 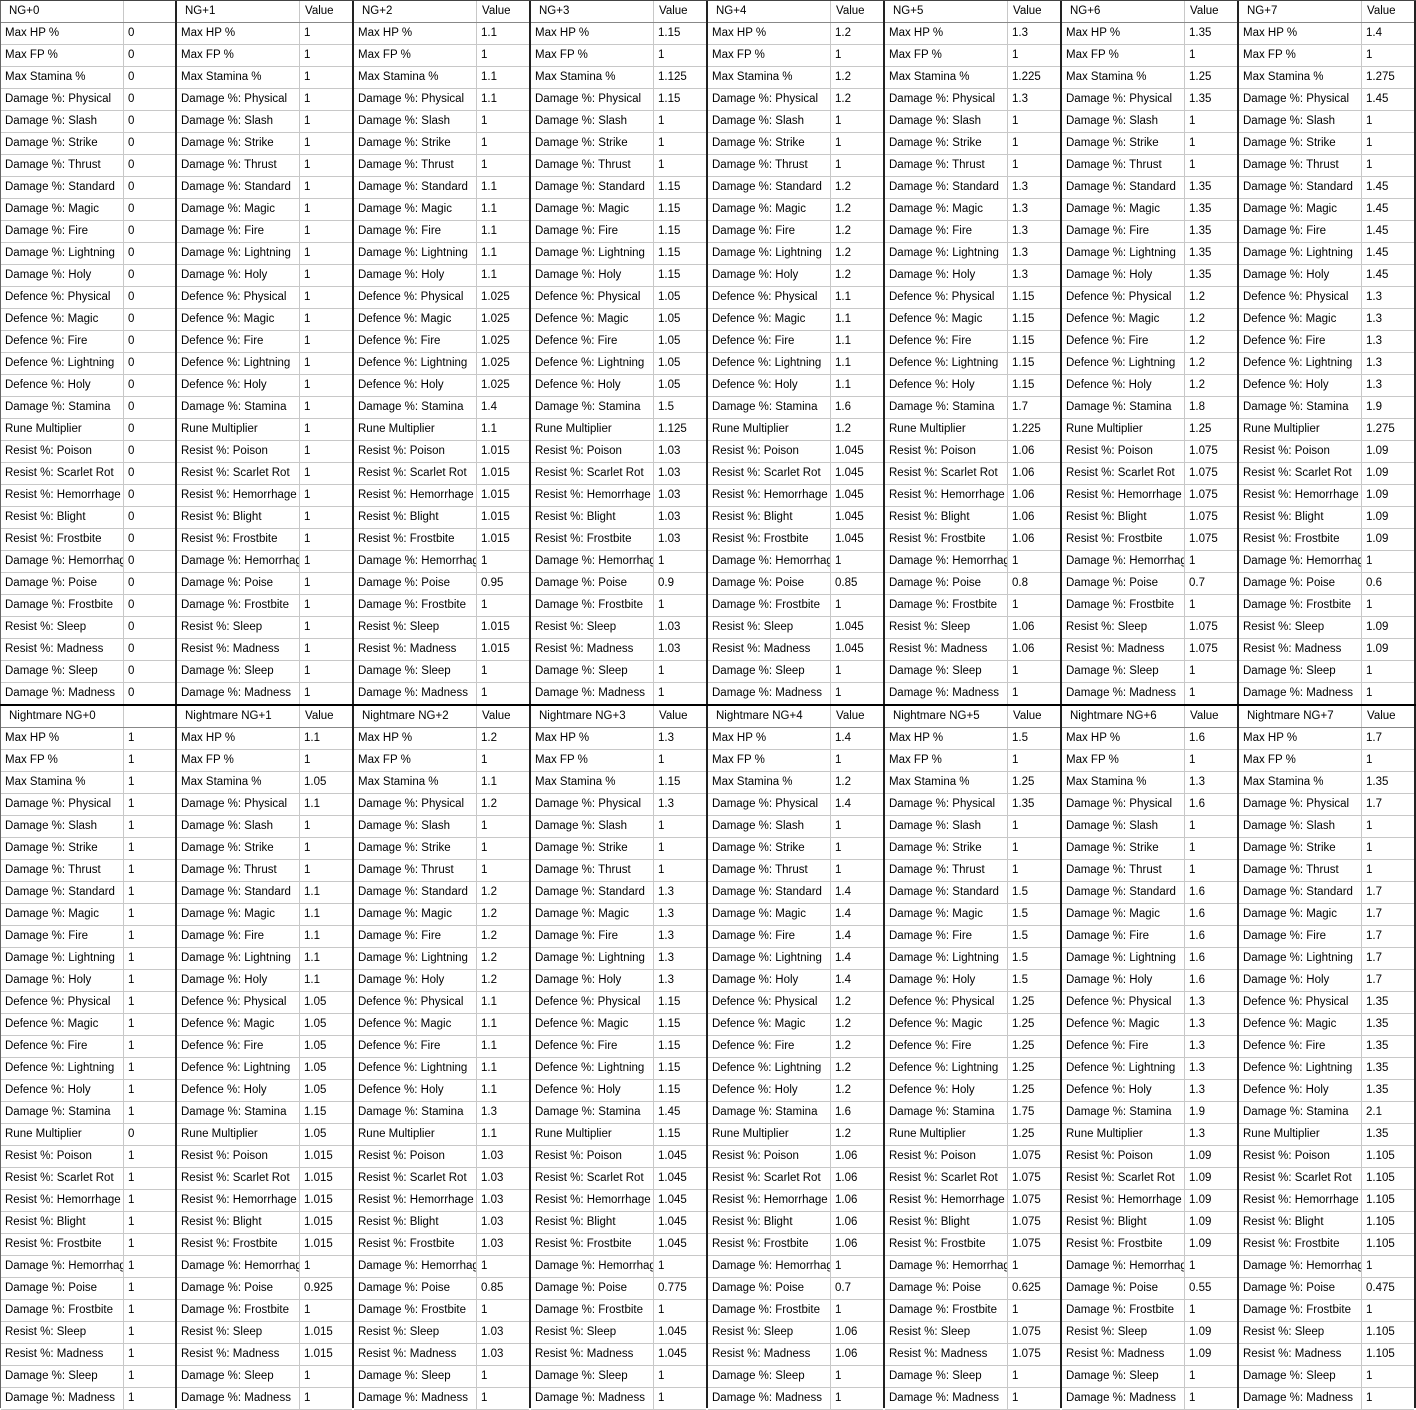 I want to click on row-label-cell: Max FP %, so click(x=415, y=55).